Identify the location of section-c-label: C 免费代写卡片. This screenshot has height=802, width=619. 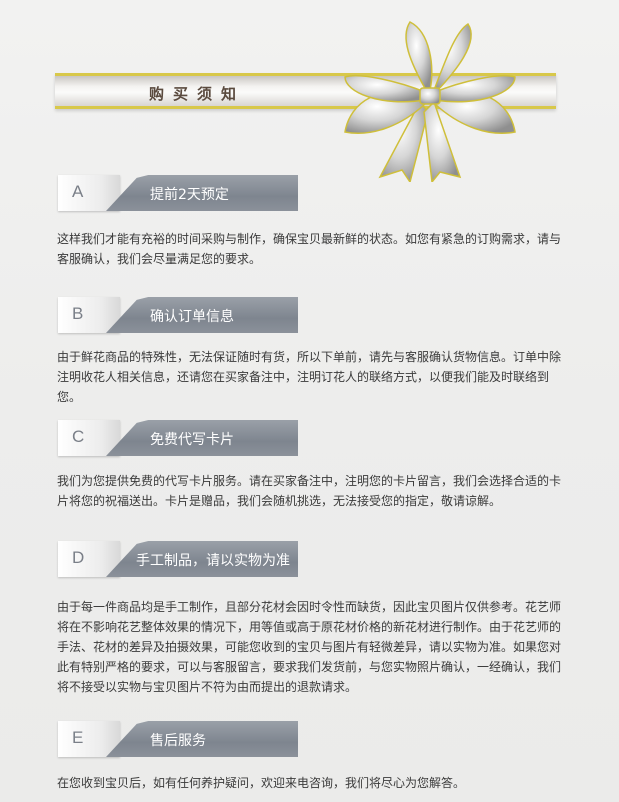
(178, 438).